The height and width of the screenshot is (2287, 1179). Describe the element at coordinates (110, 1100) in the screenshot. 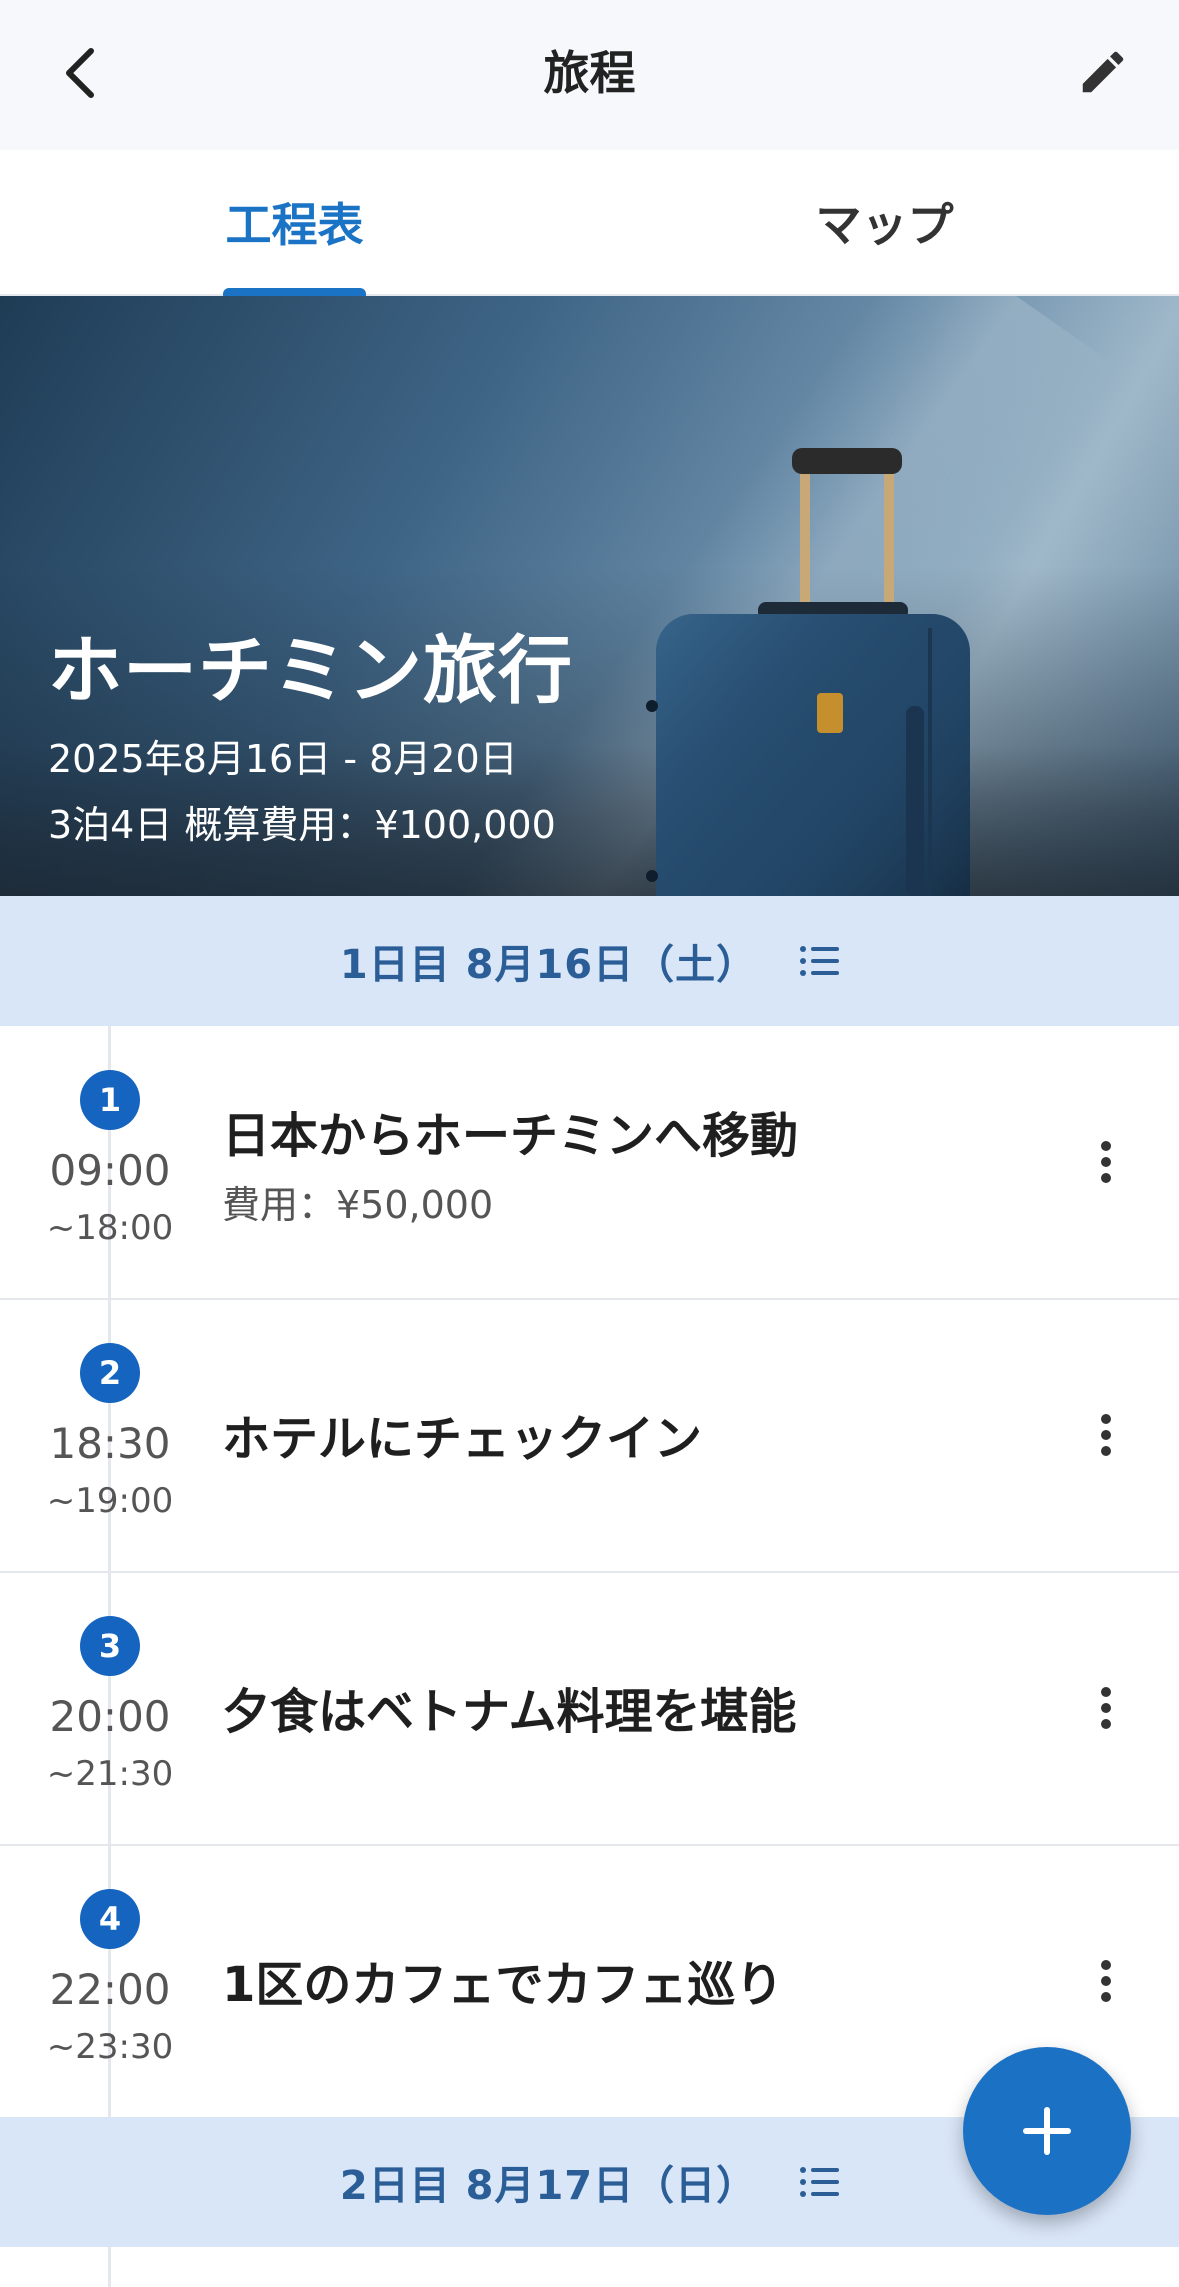

I see `step-number-badge: 1` at that location.